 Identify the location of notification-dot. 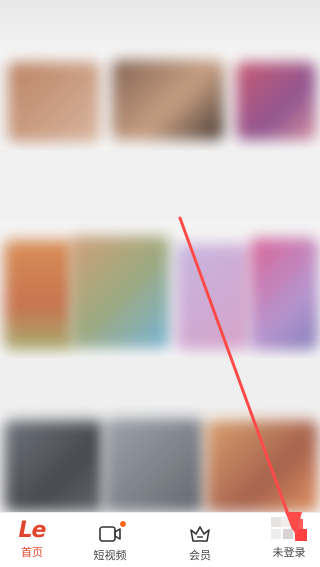
(123, 524).